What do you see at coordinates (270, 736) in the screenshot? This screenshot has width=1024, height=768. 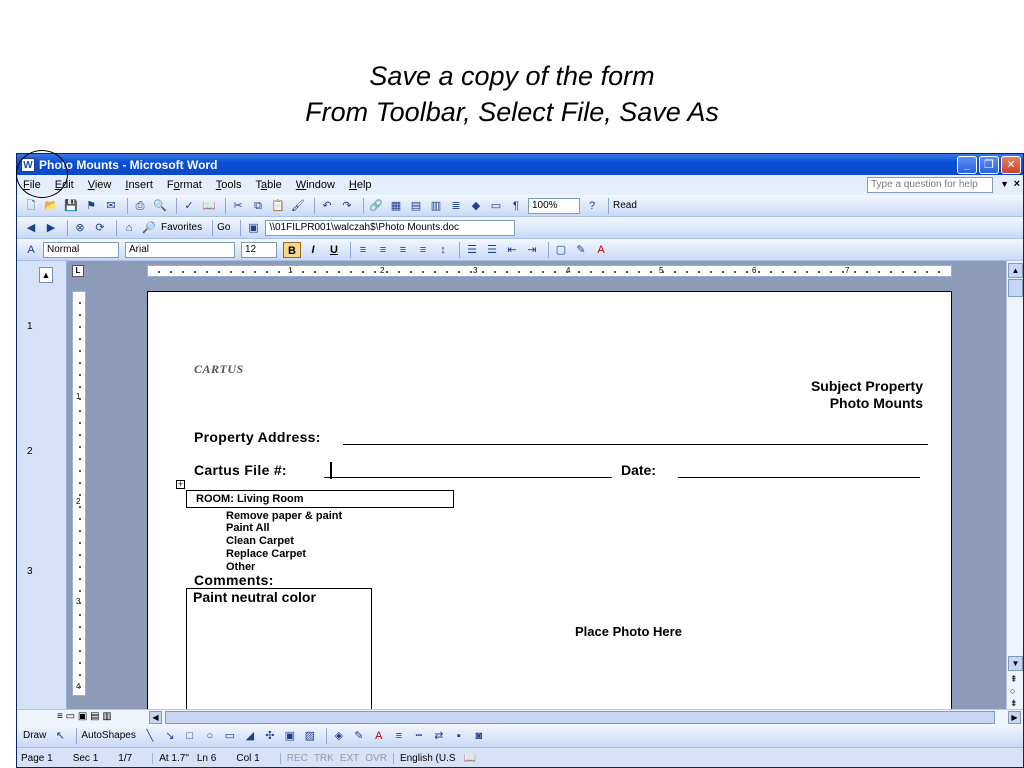 I see `diagram-icon: ✣` at bounding box center [270, 736].